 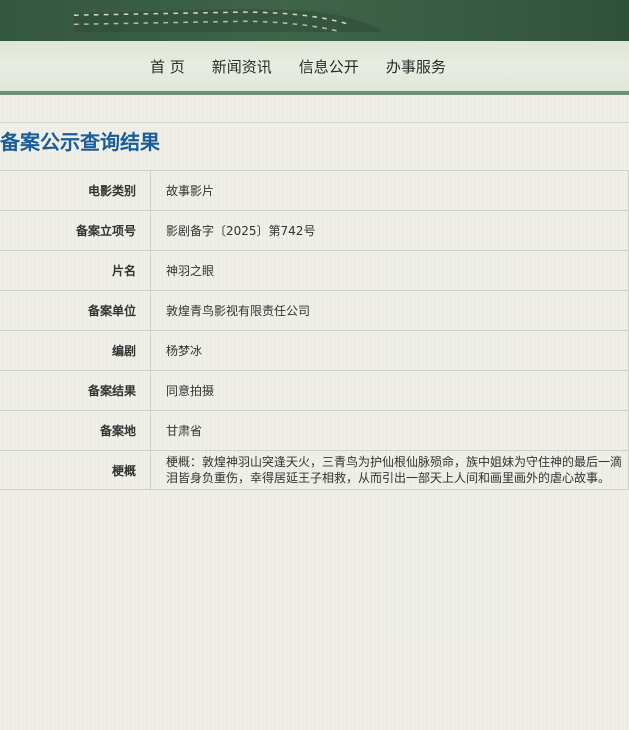 I want to click on field-label: 片名, so click(x=75, y=270).